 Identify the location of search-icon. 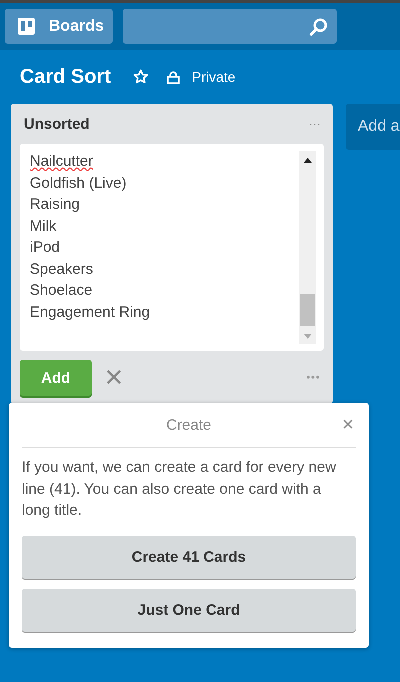
(319, 26).